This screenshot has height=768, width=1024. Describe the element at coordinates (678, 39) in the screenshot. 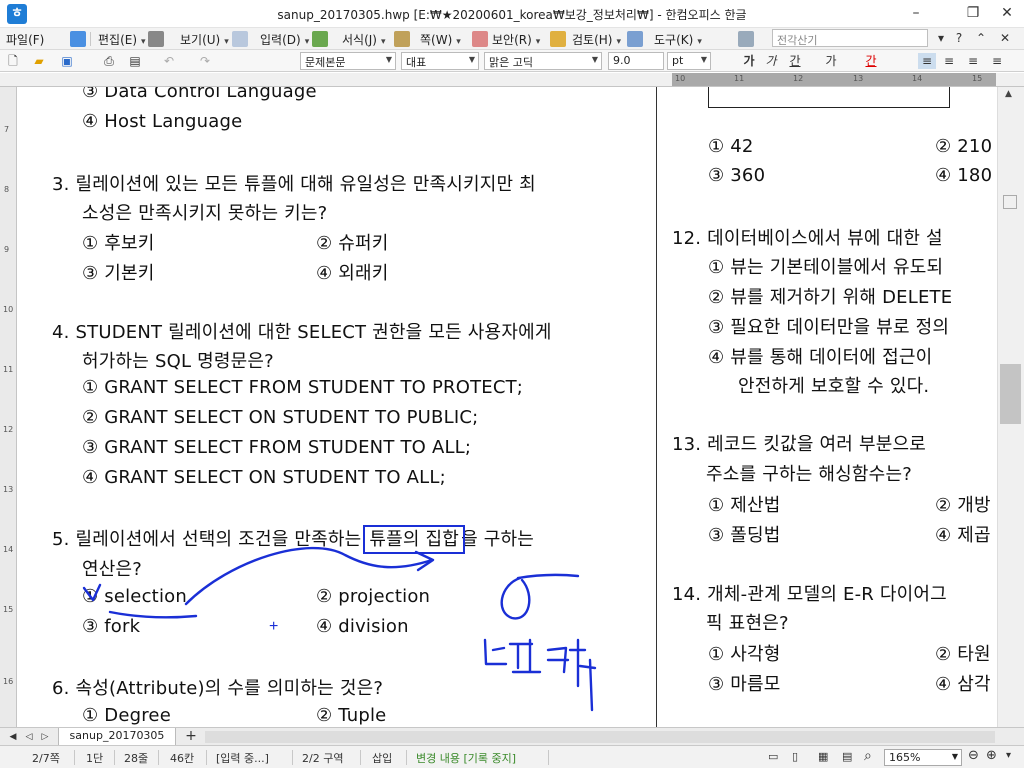

I see `menu-tools: 도구(K) ▾` at that location.